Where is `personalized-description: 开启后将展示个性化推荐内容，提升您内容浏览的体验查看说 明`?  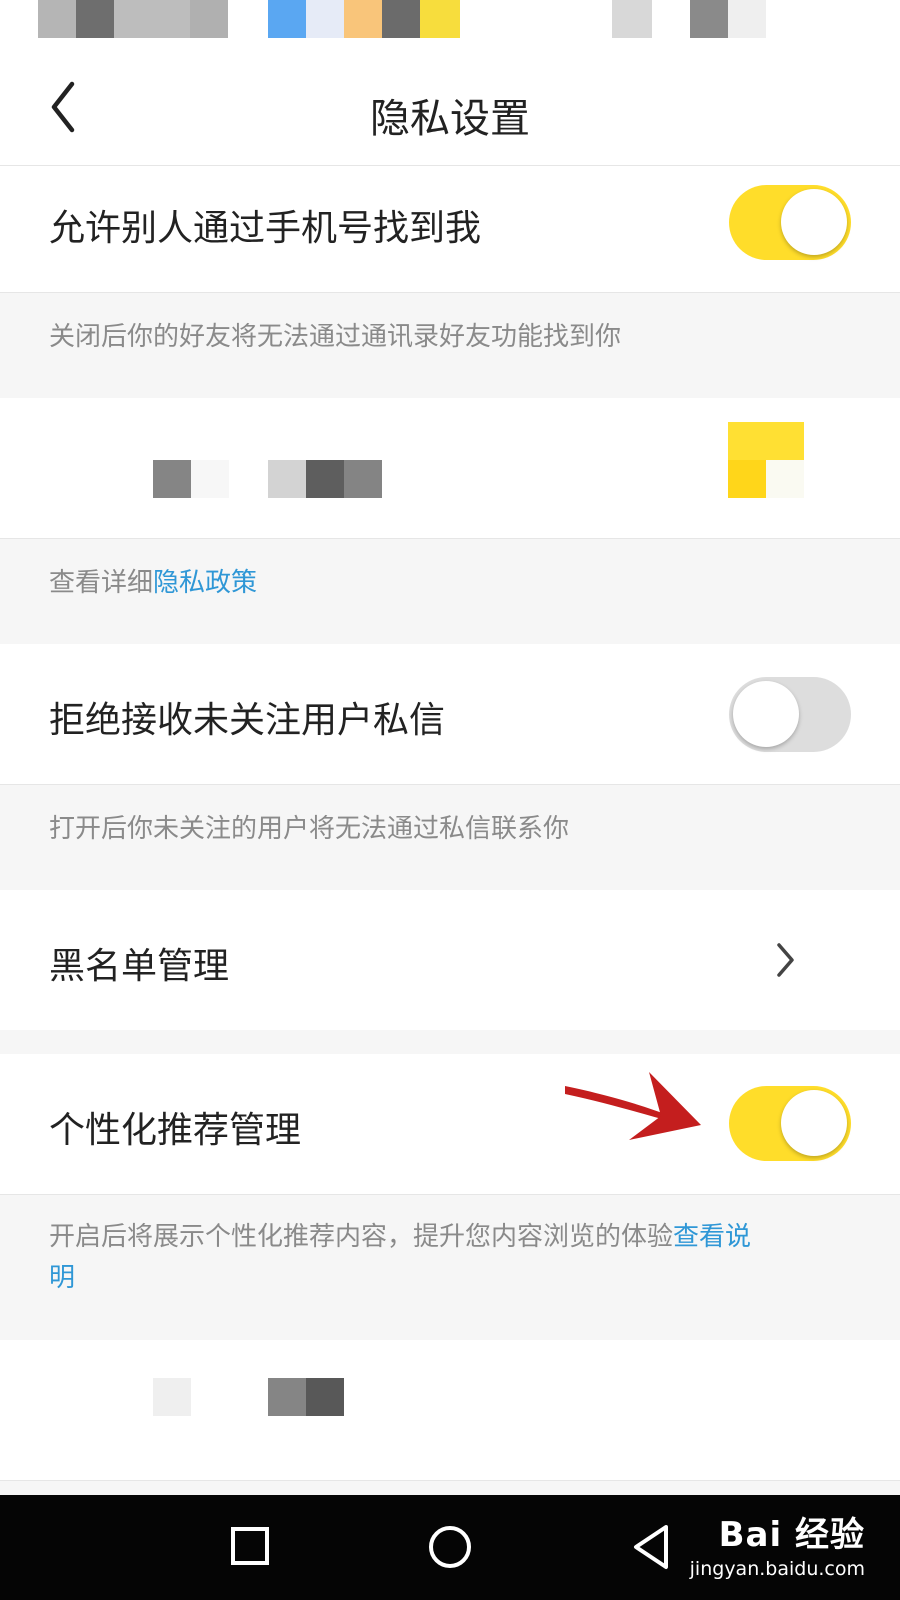 personalized-description: 开启后将展示个性化推荐内容，提升您内容浏览的体验查看说 明 is located at coordinates (400, 1258).